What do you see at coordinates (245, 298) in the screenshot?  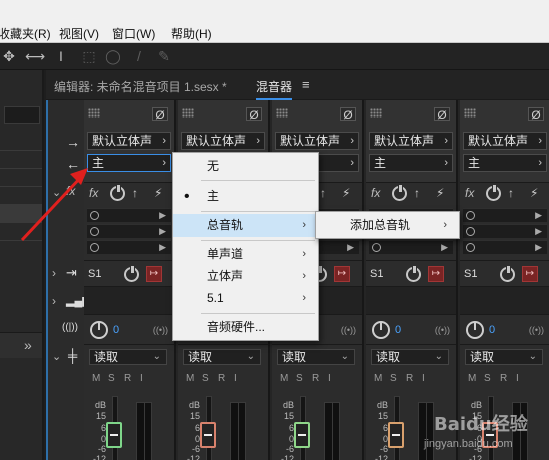 I see `menu-item-5-1: 5.1 ›` at bounding box center [245, 298].